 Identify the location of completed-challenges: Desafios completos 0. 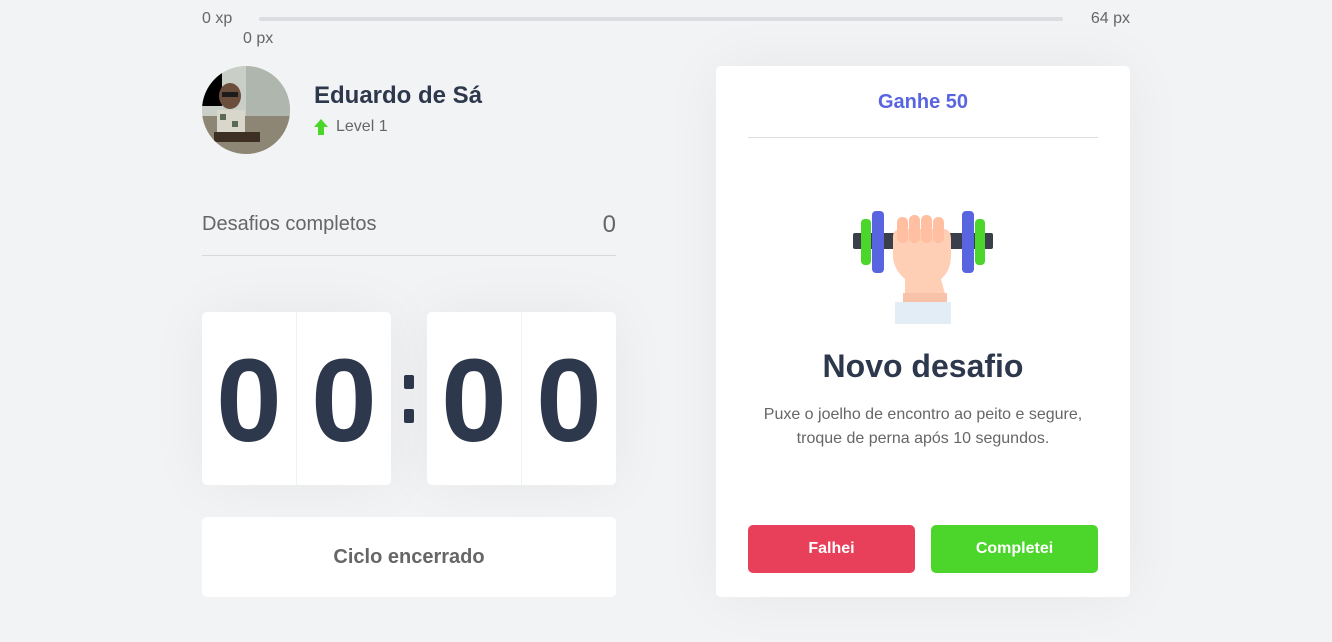
(409, 233).